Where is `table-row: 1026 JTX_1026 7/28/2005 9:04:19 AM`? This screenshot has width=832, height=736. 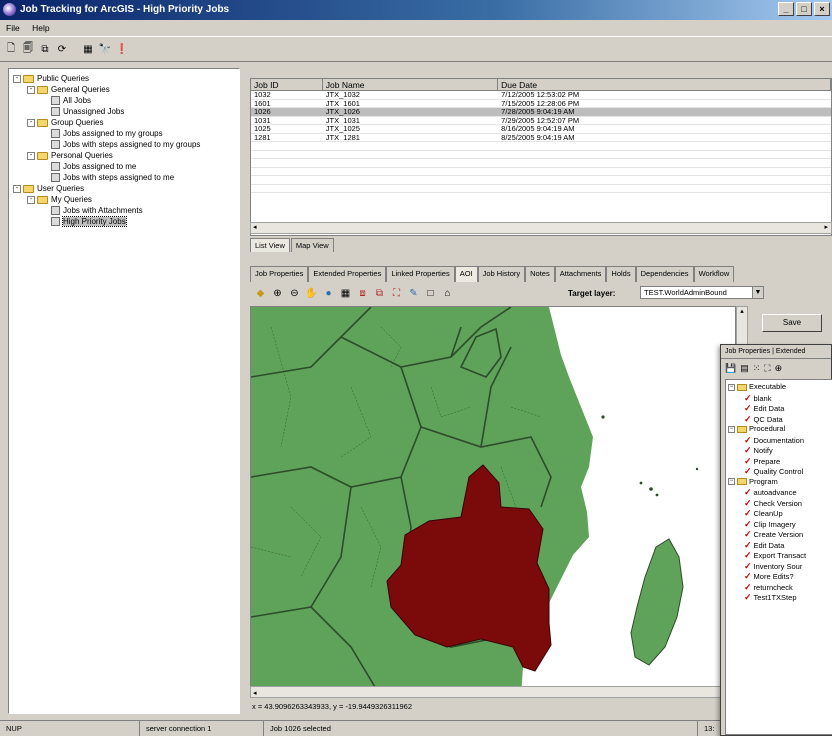 table-row: 1026 JTX_1026 7/28/2005 9:04:19 AM is located at coordinates (541, 112).